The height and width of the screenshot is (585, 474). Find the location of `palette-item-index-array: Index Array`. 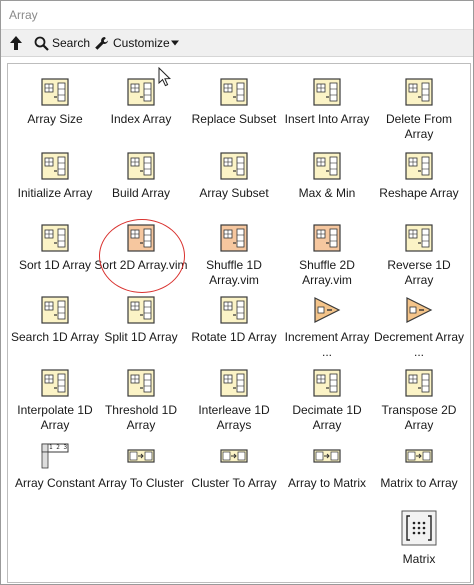

palette-item-index-array: Index Array is located at coordinates (141, 102).